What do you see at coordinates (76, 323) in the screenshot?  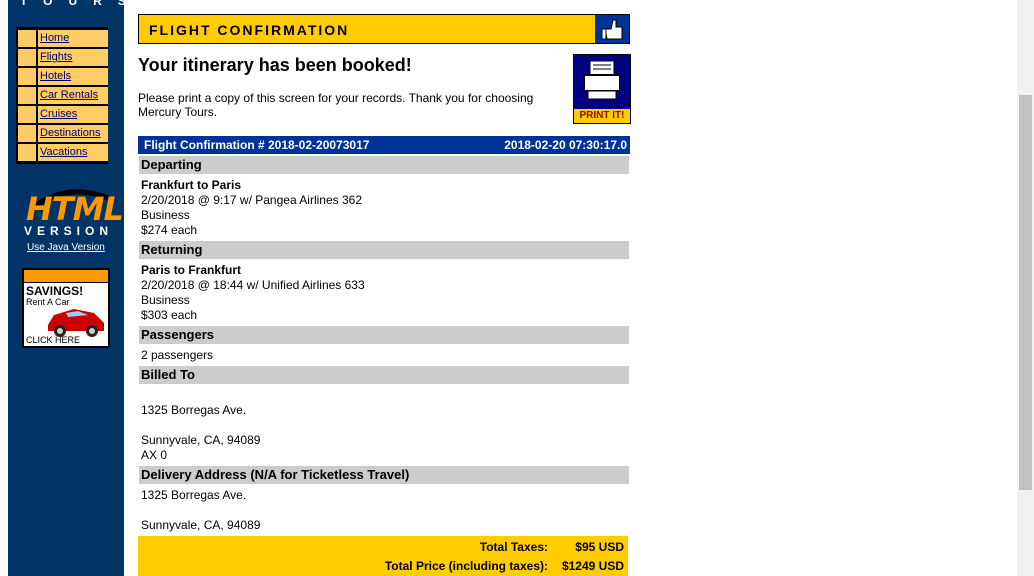 I see `red-car-icon` at bounding box center [76, 323].